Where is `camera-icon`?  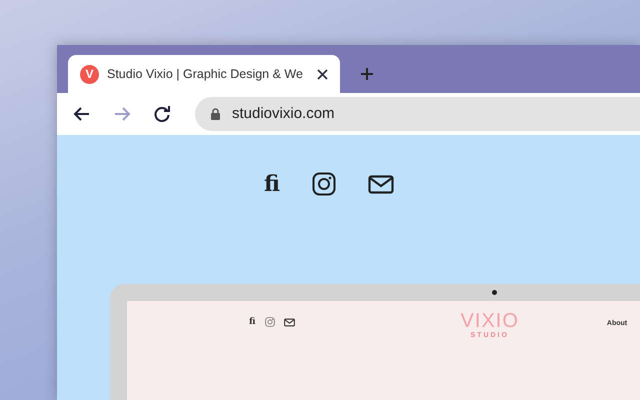 camera-icon is located at coordinates (494, 292).